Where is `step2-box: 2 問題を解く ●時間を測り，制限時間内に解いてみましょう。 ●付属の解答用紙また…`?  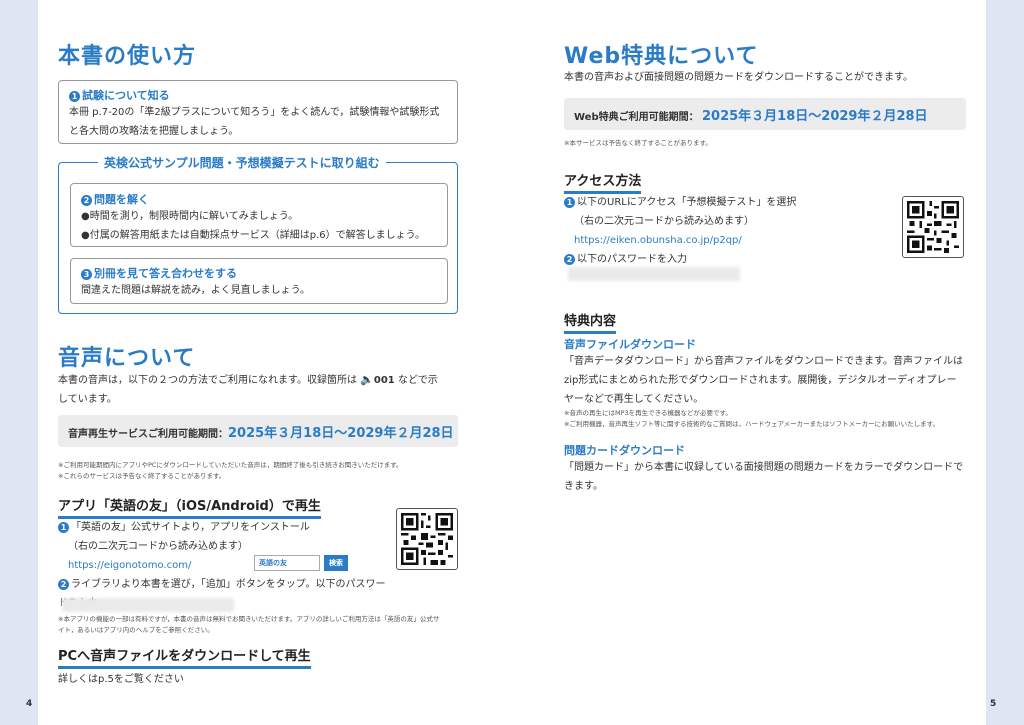
step2-box: 2 問題を解く ●時間を測り，制限時間内に解いてみましょう。 ●付属の解答用紙また… is located at coordinates (259, 215).